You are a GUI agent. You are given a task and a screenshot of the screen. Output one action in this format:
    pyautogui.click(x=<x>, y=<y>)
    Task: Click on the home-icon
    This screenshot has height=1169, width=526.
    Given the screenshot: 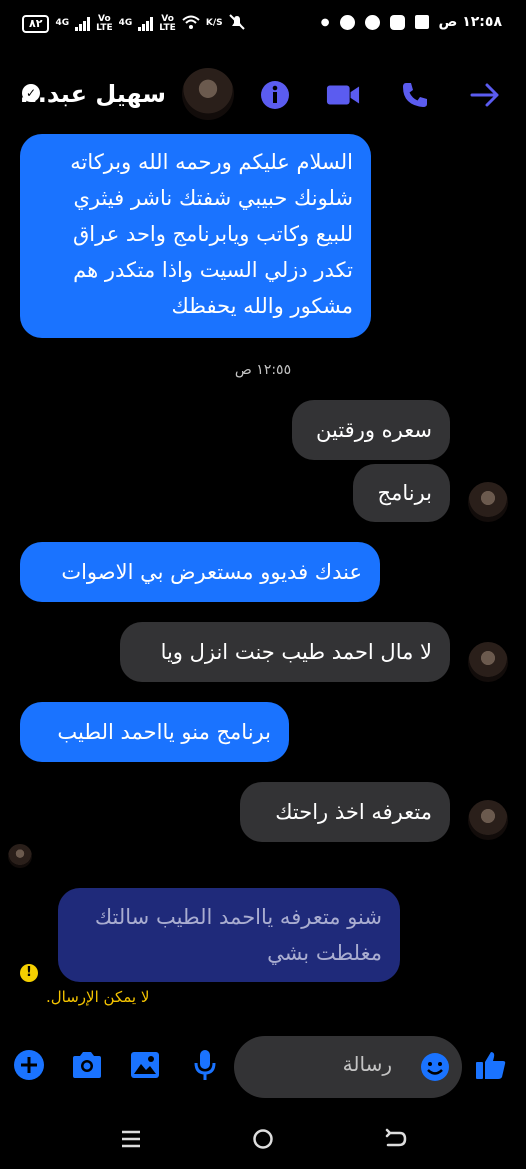 What is the action you would take?
    pyautogui.click(x=263, y=1141)
    